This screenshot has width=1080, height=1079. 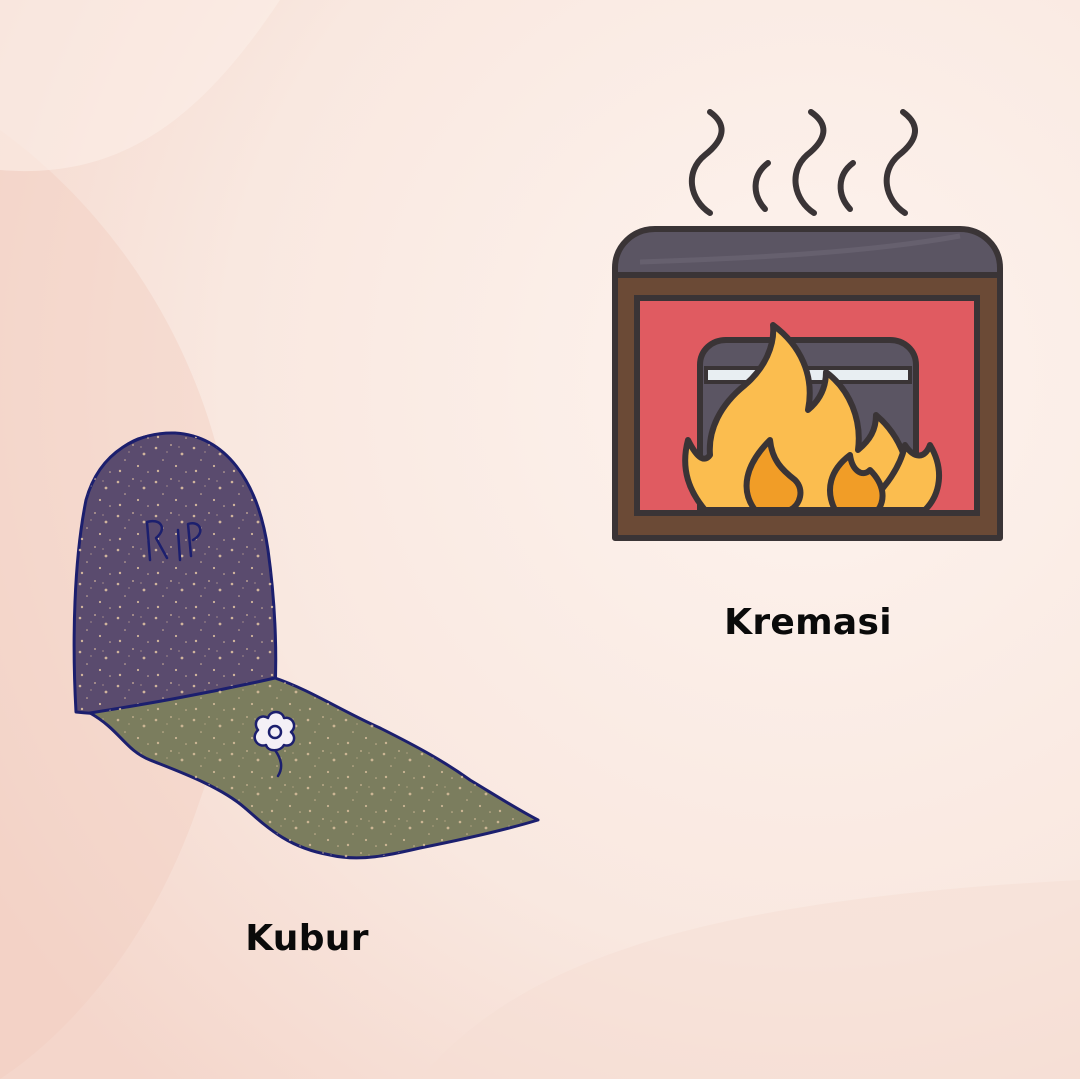 What do you see at coordinates (803, 162) in the screenshot?
I see `steam-icon` at bounding box center [803, 162].